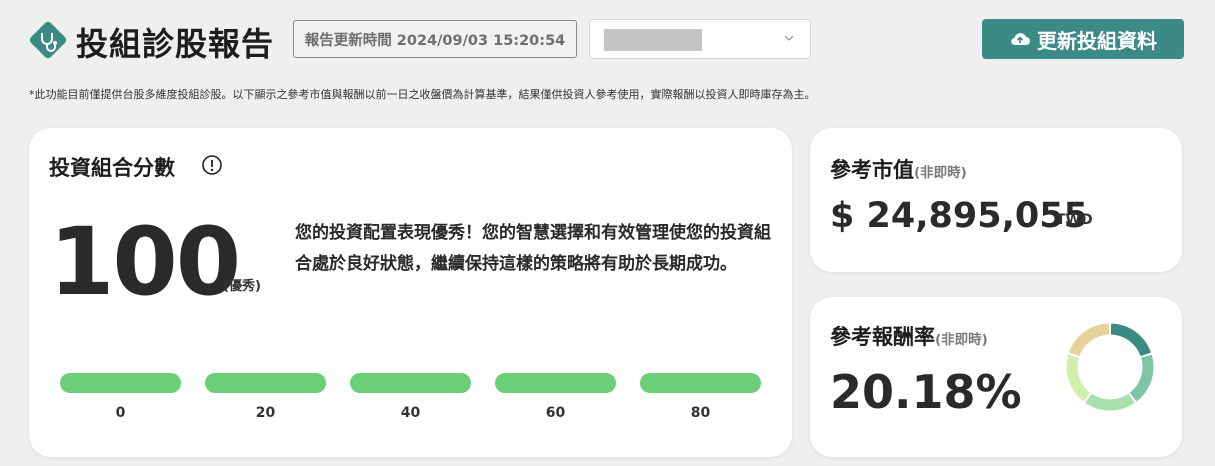 This screenshot has height=466, width=1215. Describe the element at coordinates (242, 286) in the screenshot. I see `score-grade: (優秀)` at that location.